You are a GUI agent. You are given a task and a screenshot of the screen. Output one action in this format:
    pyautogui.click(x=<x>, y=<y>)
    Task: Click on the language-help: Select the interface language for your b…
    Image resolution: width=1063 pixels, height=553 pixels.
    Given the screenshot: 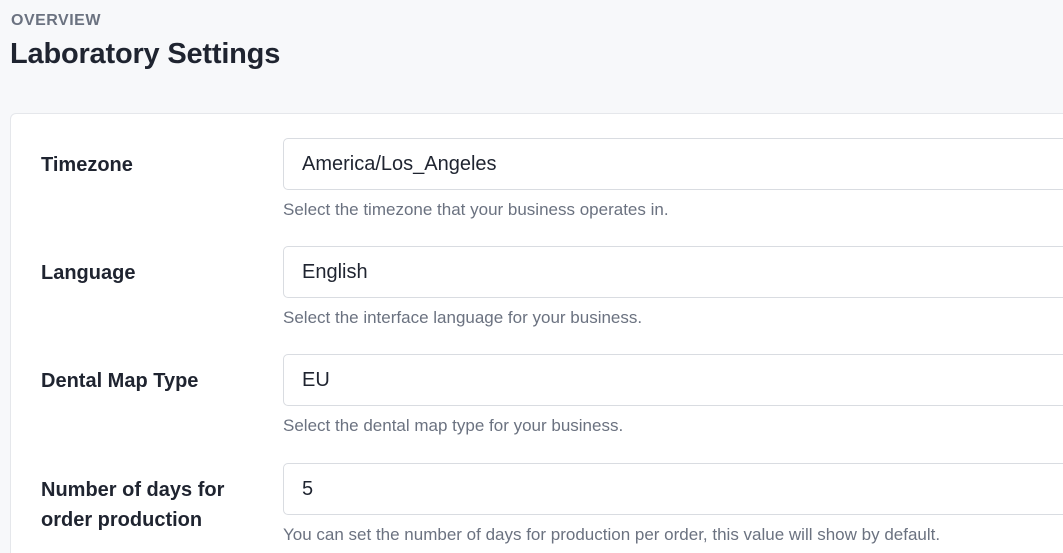 What is the action you would take?
    pyautogui.click(x=463, y=317)
    